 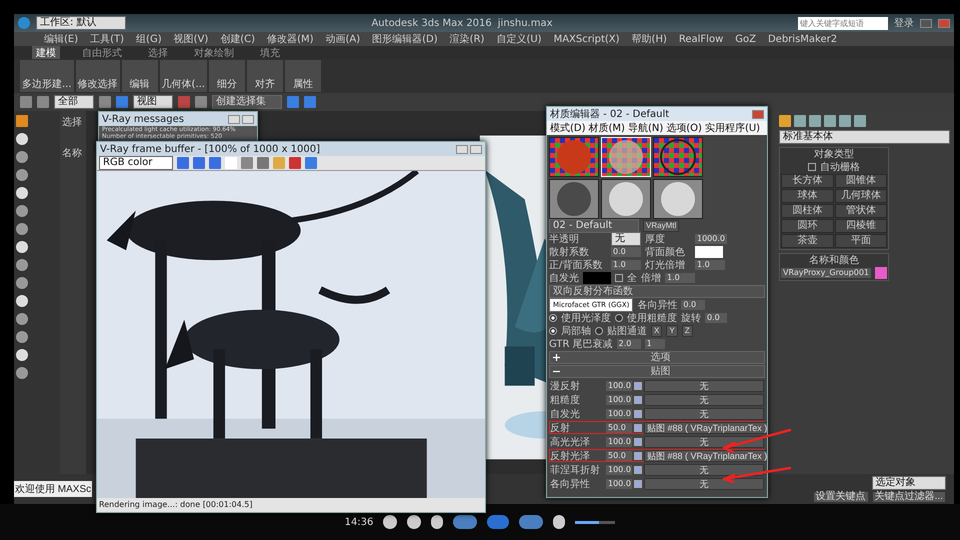 What do you see at coordinates (628, 344) in the screenshot?
I see `param-field: 2.0` at bounding box center [628, 344].